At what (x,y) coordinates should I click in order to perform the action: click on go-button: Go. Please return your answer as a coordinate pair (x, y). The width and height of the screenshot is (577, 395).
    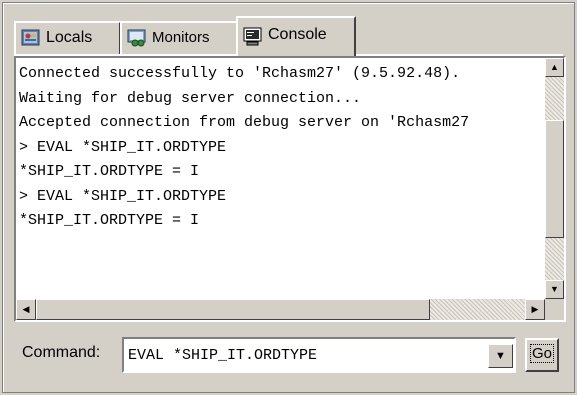
    Looking at the image, I should click on (542, 355).